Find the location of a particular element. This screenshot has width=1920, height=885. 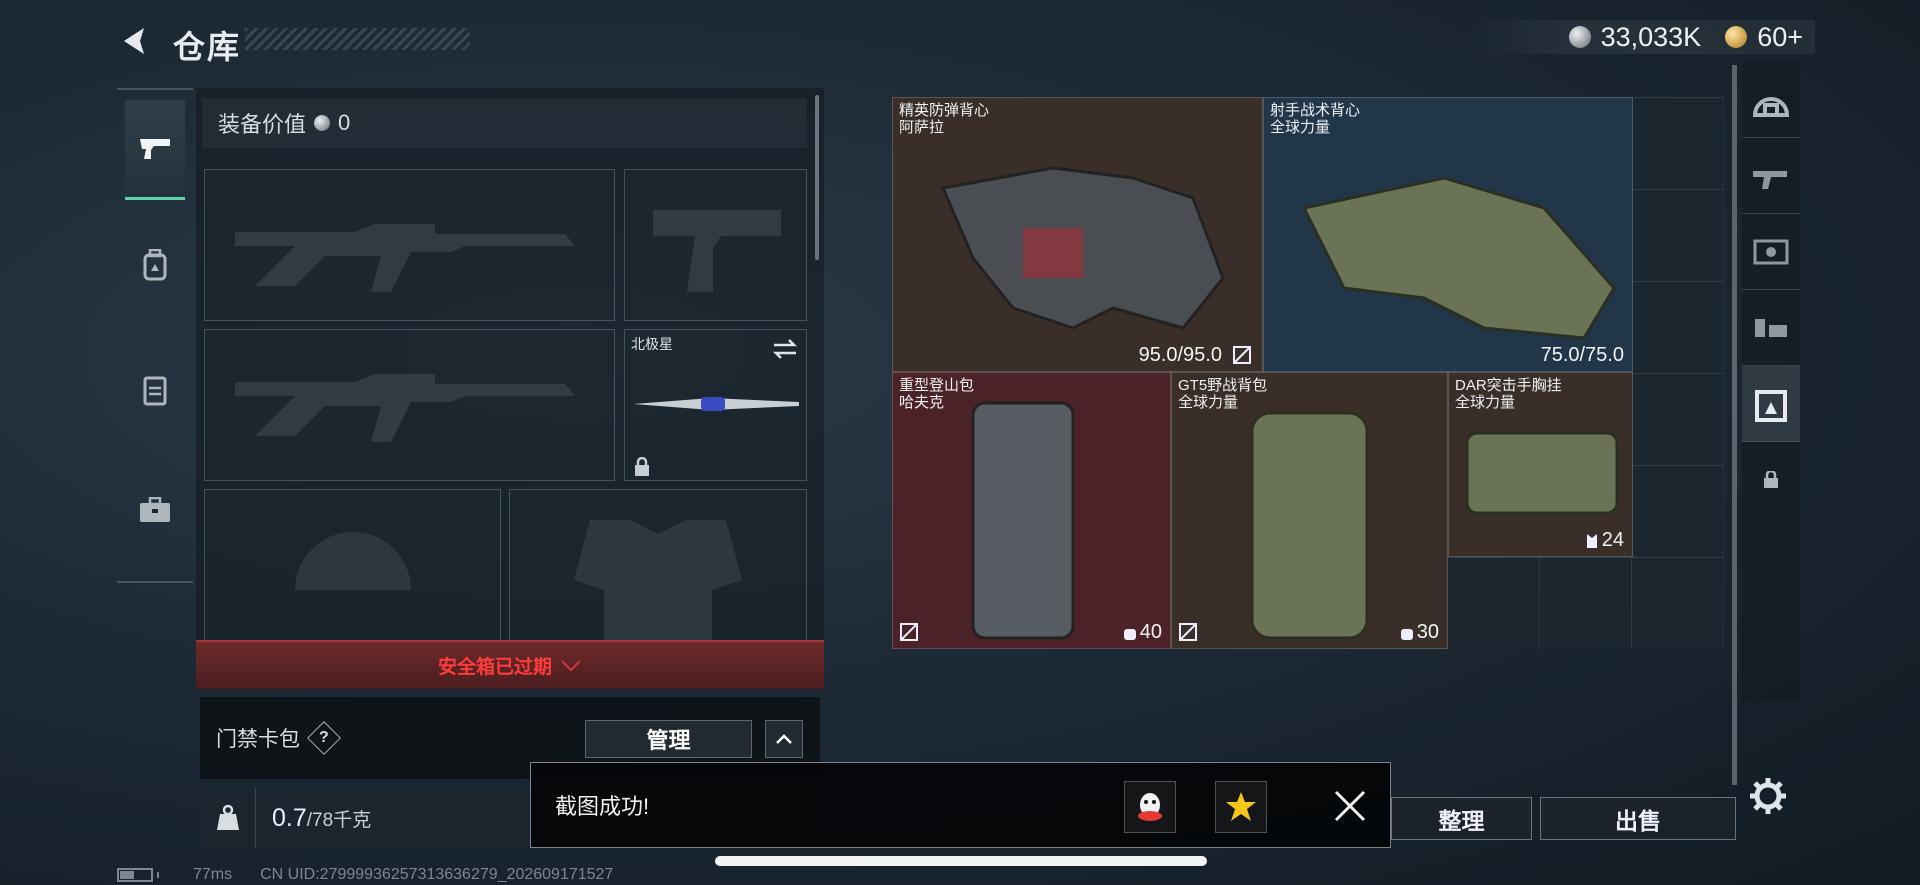

melee-name: 北极星 is located at coordinates (652, 344).